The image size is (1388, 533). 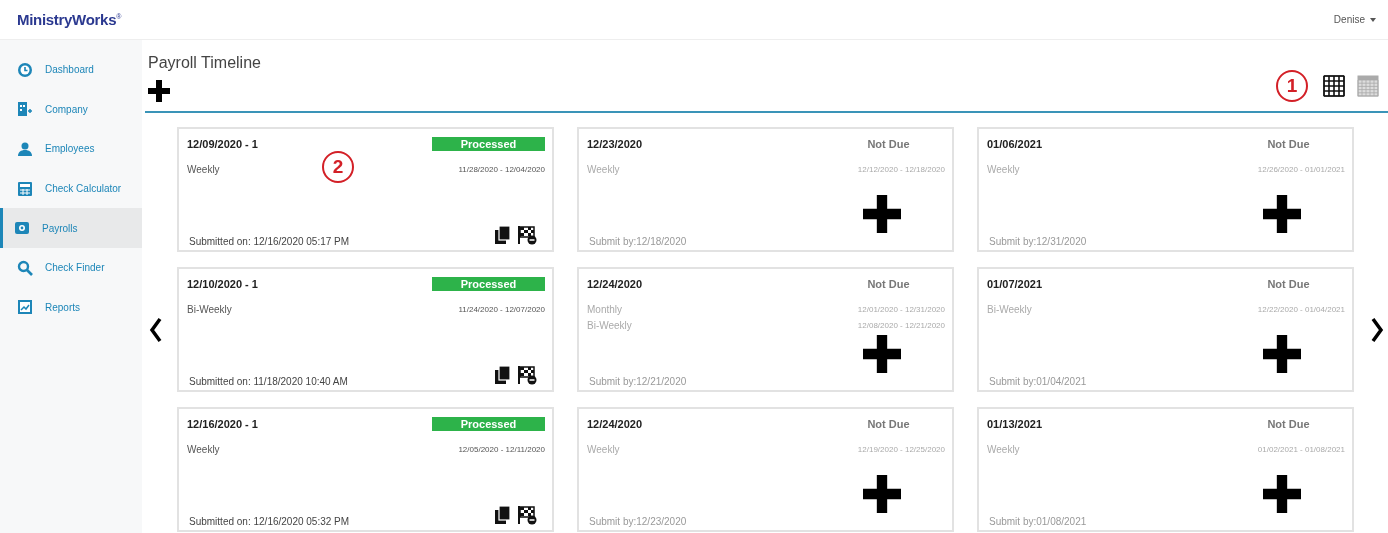 What do you see at coordinates (604, 309) in the screenshot?
I see `pay-frequency: Monthly` at bounding box center [604, 309].